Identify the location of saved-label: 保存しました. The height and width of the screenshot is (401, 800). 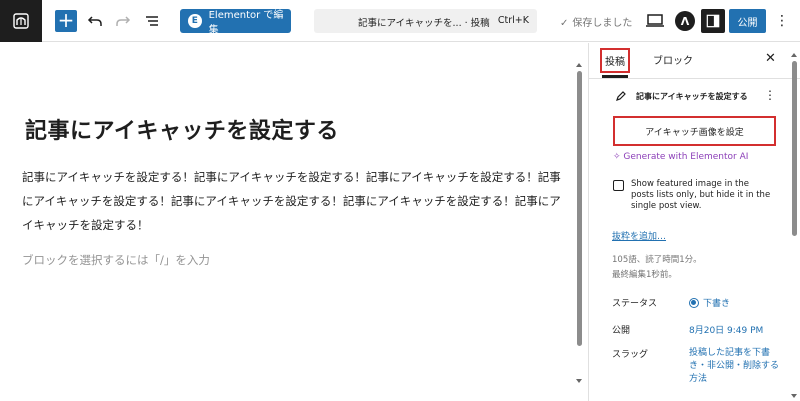
(602, 23).